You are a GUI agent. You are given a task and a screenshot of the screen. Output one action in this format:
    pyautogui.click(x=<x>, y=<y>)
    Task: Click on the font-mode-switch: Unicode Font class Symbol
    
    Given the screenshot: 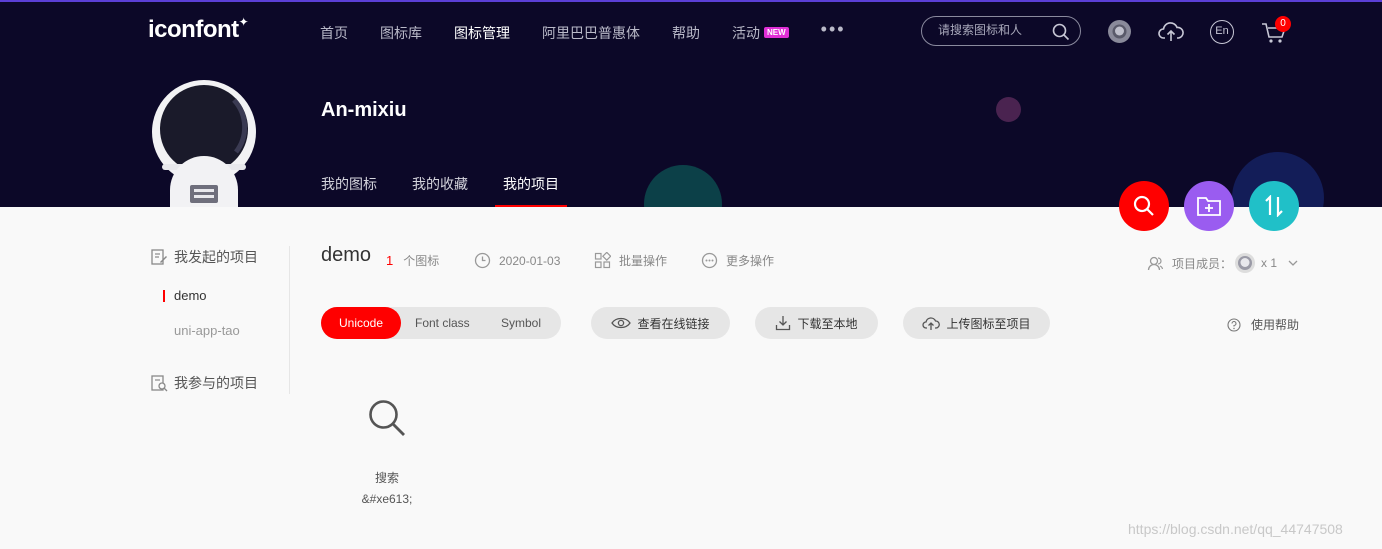 What is the action you would take?
    pyautogui.click(x=441, y=323)
    